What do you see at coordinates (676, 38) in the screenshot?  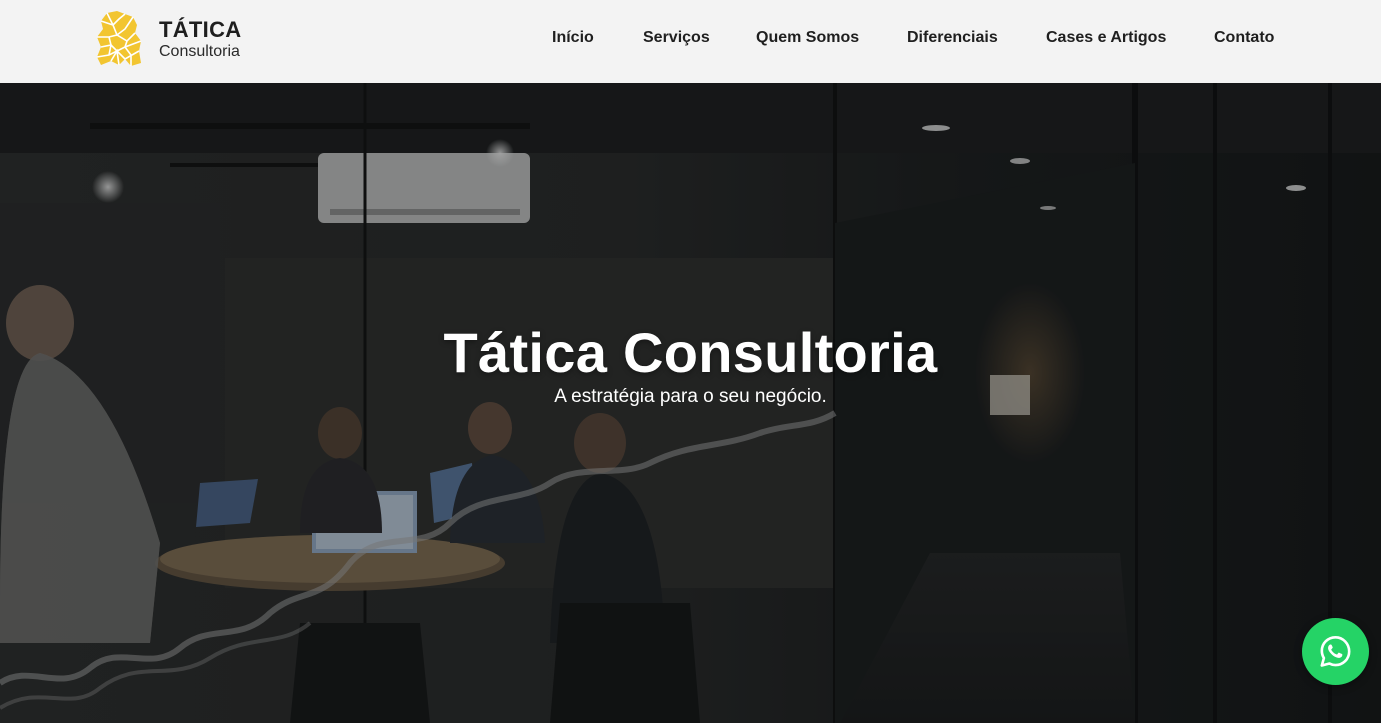 I see `nav-link-servicos: Serviços` at bounding box center [676, 38].